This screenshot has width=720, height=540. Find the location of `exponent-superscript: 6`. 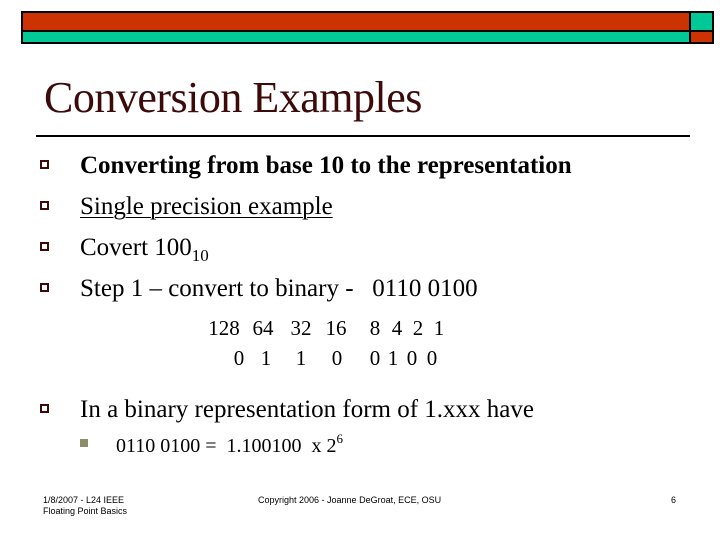

exponent-superscript: 6 is located at coordinates (340, 438).